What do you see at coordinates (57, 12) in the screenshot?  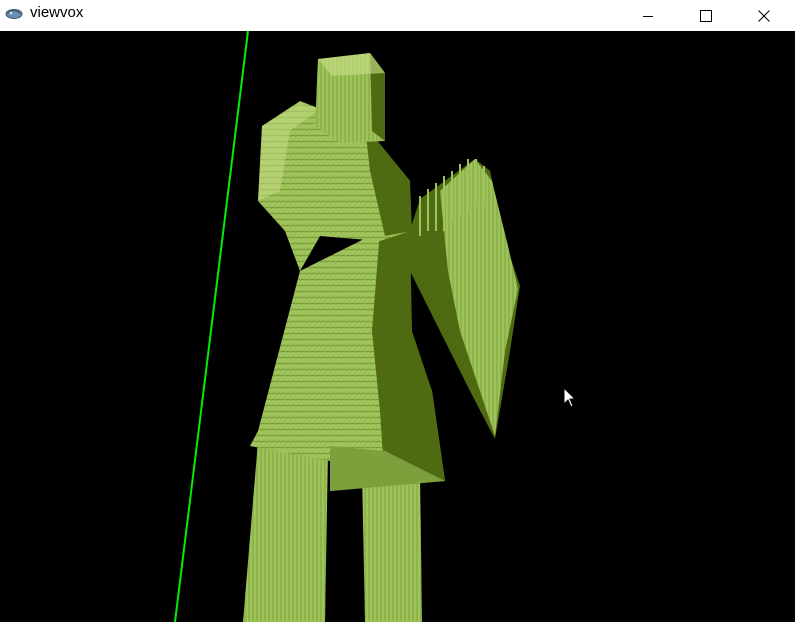 I see `window-title: viewvox` at bounding box center [57, 12].